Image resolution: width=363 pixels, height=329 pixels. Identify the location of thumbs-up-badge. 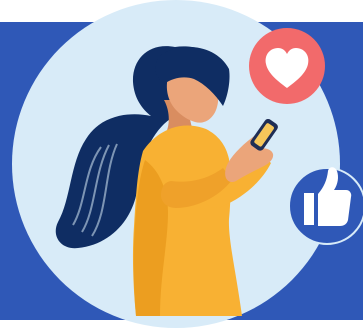
(325, 206).